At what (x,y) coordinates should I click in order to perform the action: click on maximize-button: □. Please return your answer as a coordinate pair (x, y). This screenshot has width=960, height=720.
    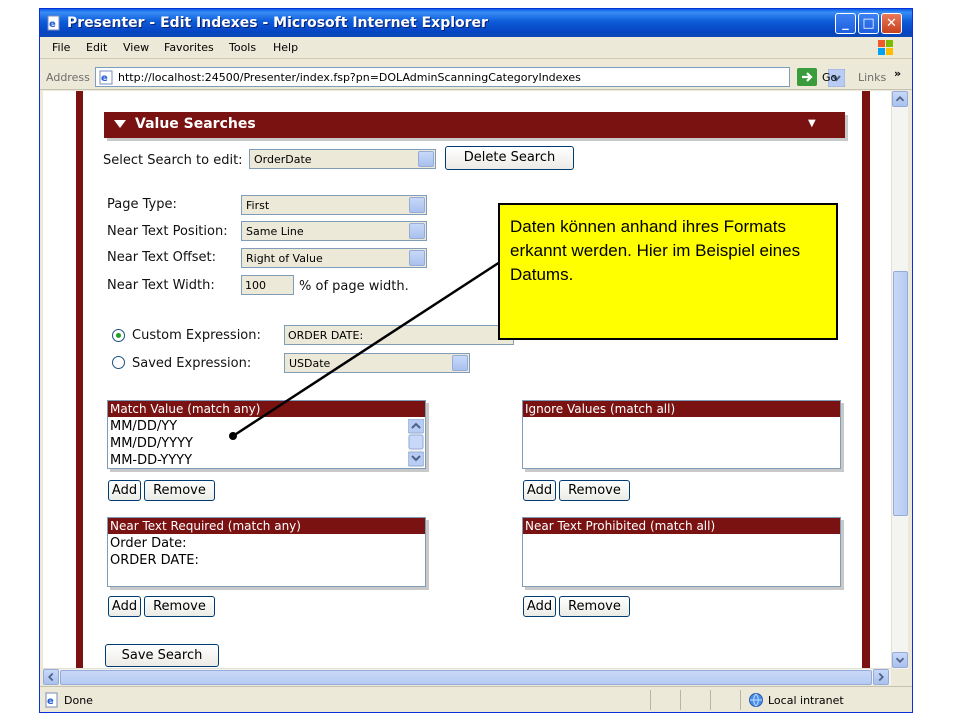
    Looking at the image, I should click on (868, 23).